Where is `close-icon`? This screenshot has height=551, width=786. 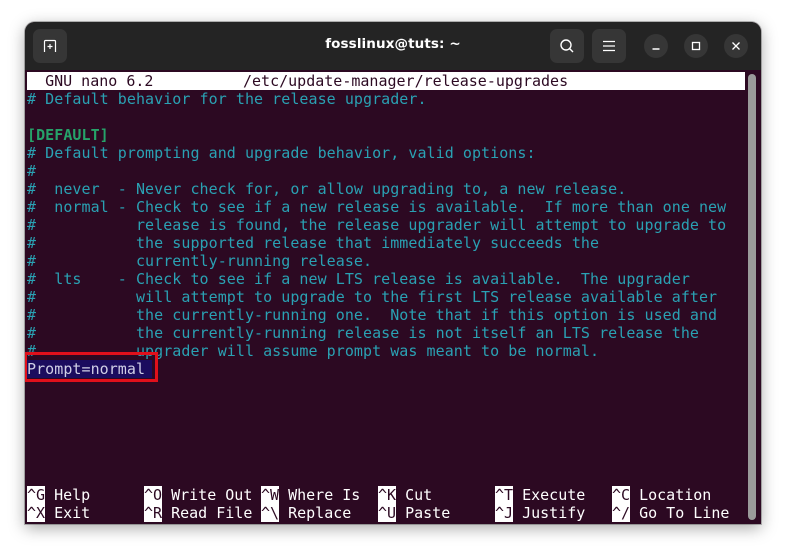 close-icon is located at coordinates (736, 46).